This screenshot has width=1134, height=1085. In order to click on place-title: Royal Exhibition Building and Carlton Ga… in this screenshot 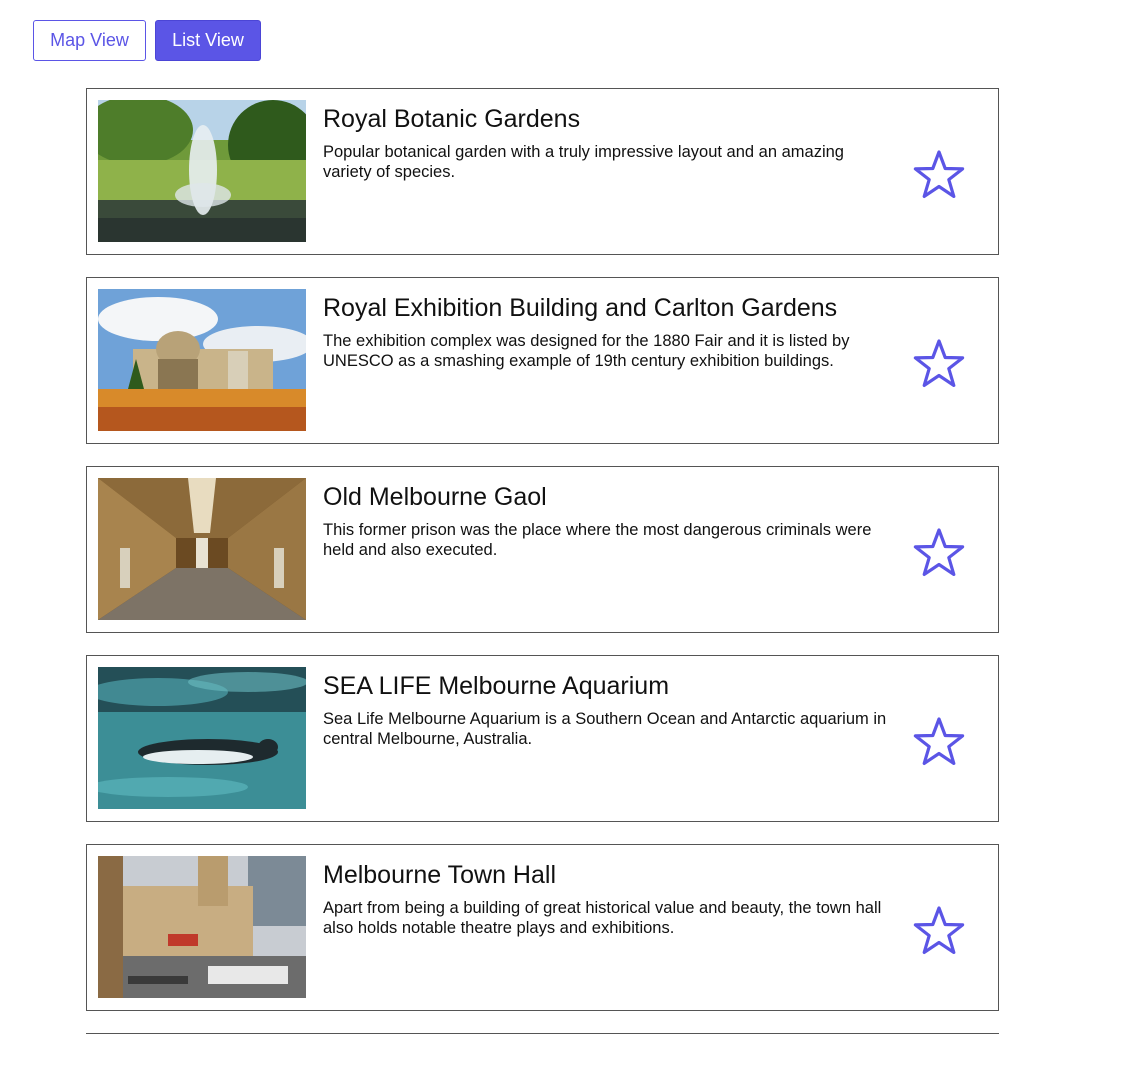, I will do `click(580, 308)`.